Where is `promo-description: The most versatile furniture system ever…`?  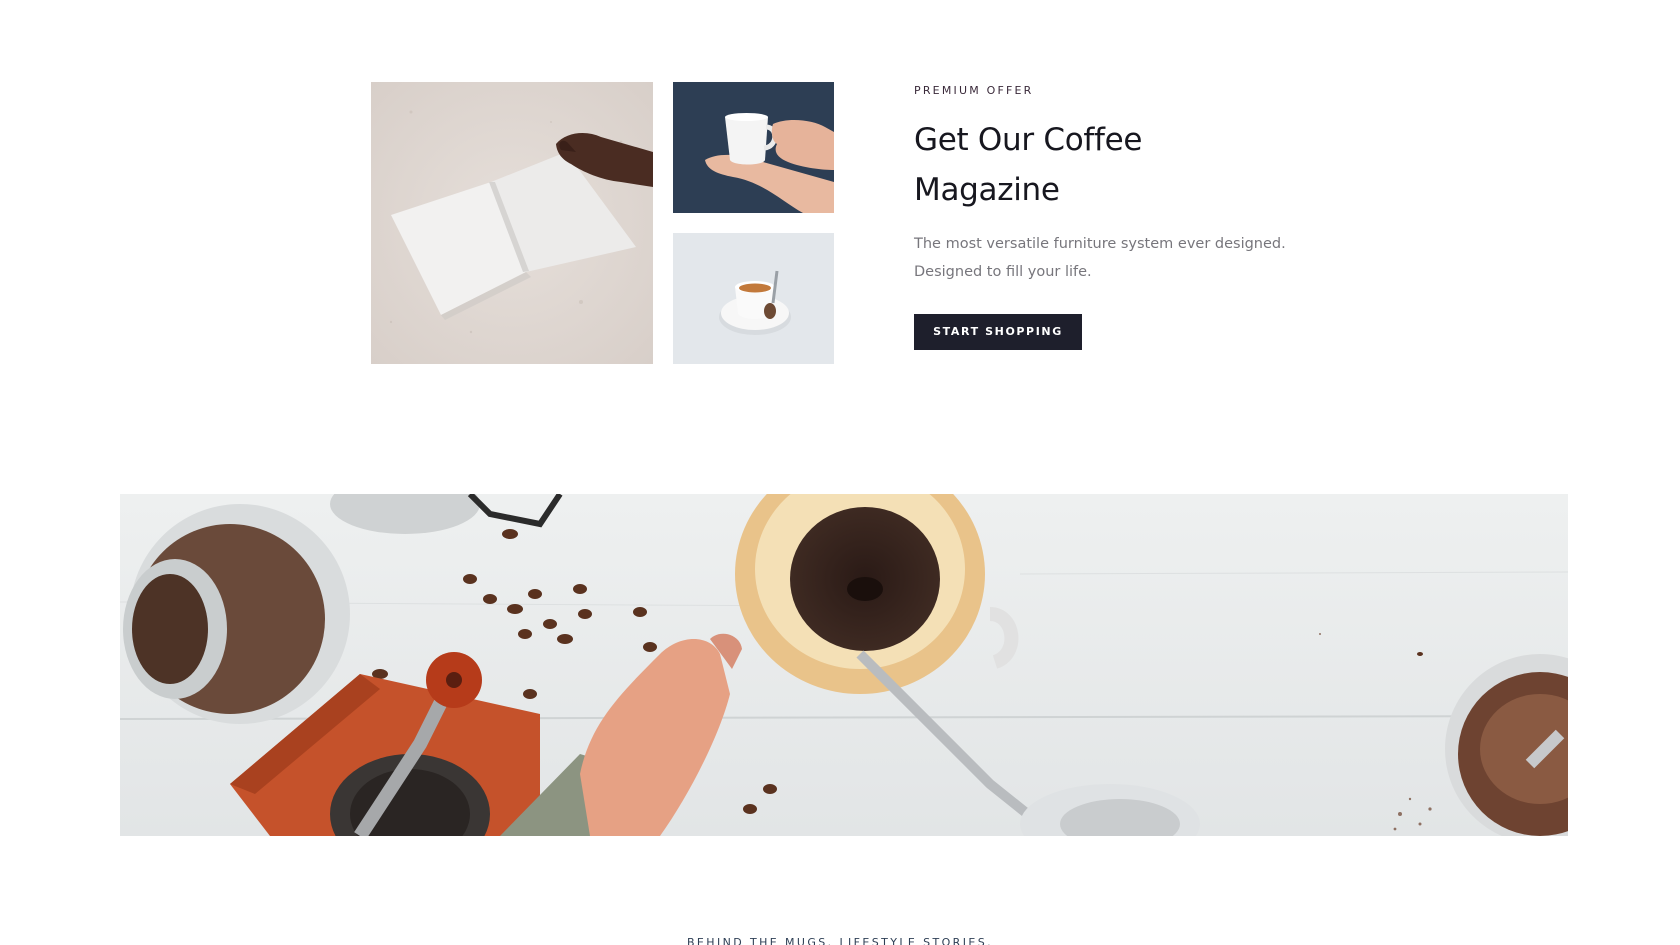 promo-description: The most versatile furniture system ever… is located at coordinates (1124, 258).